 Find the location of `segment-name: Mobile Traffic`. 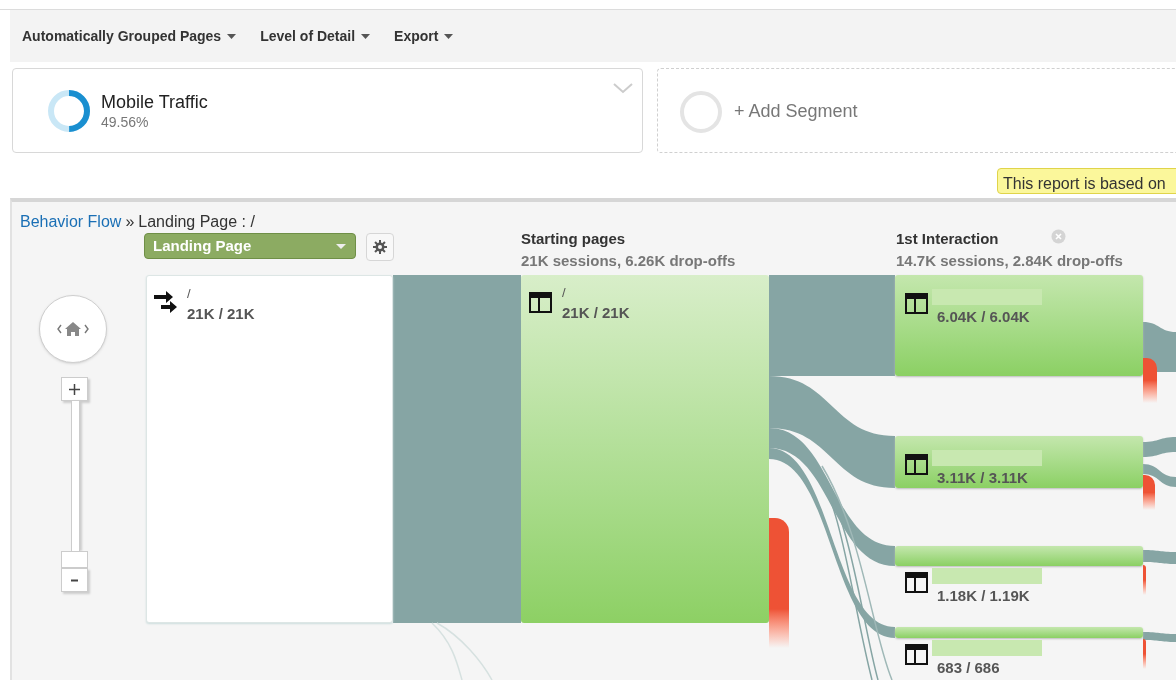

segment-name: Mobile Traffic is located at coordinates (154, 102).